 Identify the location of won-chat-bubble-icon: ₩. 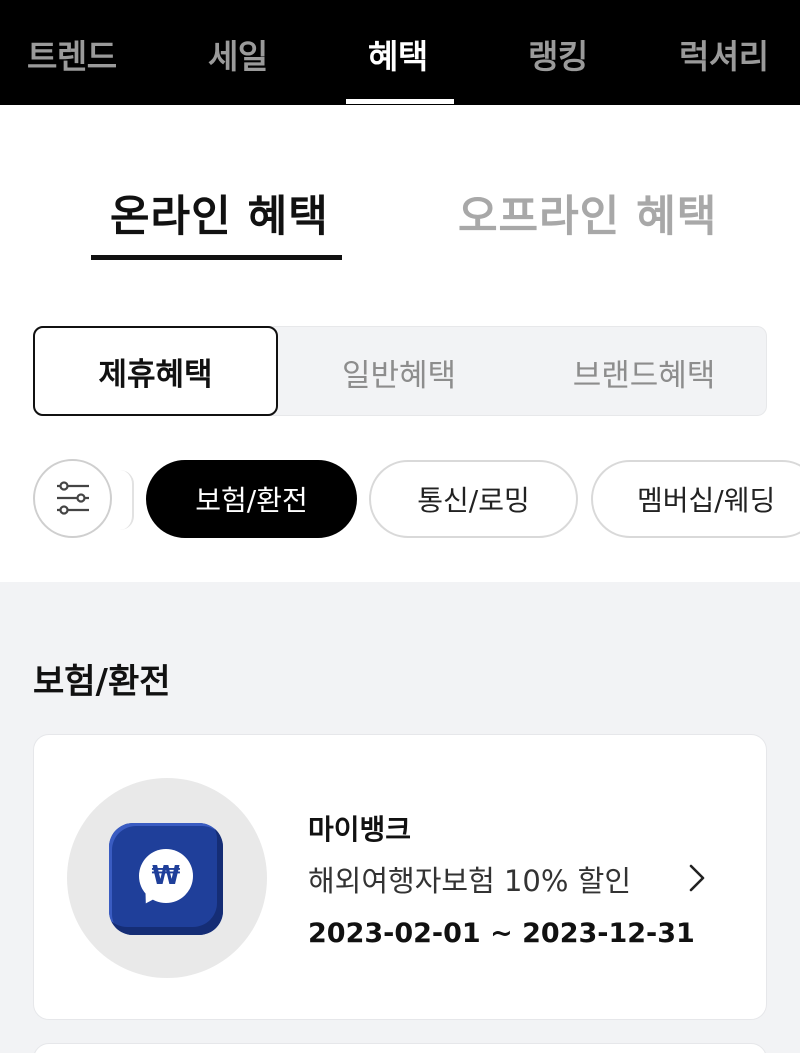
(166, 879).